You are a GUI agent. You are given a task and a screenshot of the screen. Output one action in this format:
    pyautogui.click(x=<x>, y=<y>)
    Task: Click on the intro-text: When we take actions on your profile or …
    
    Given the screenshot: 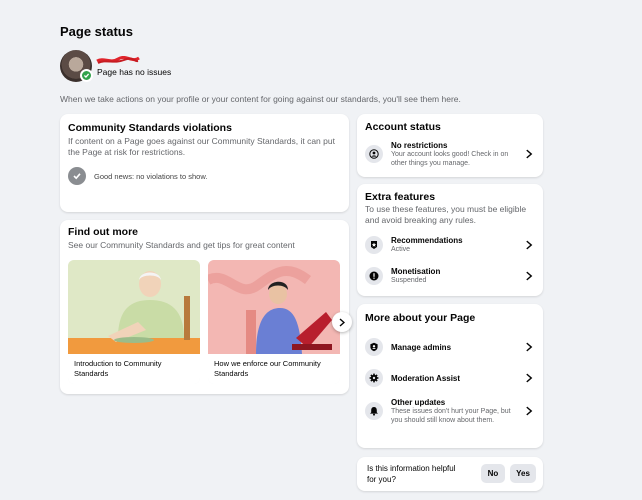 What is the action you would take?
    pyautogui.click(x=260, y=99)
    